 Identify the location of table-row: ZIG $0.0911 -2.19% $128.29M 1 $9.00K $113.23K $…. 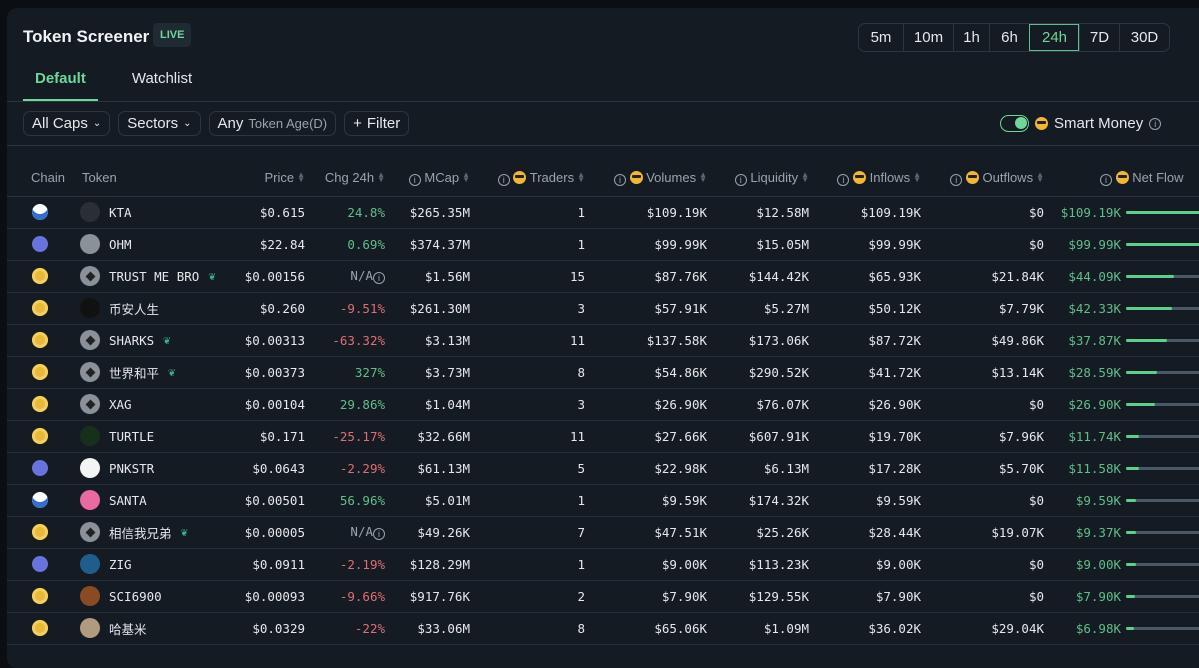
(603, 564).